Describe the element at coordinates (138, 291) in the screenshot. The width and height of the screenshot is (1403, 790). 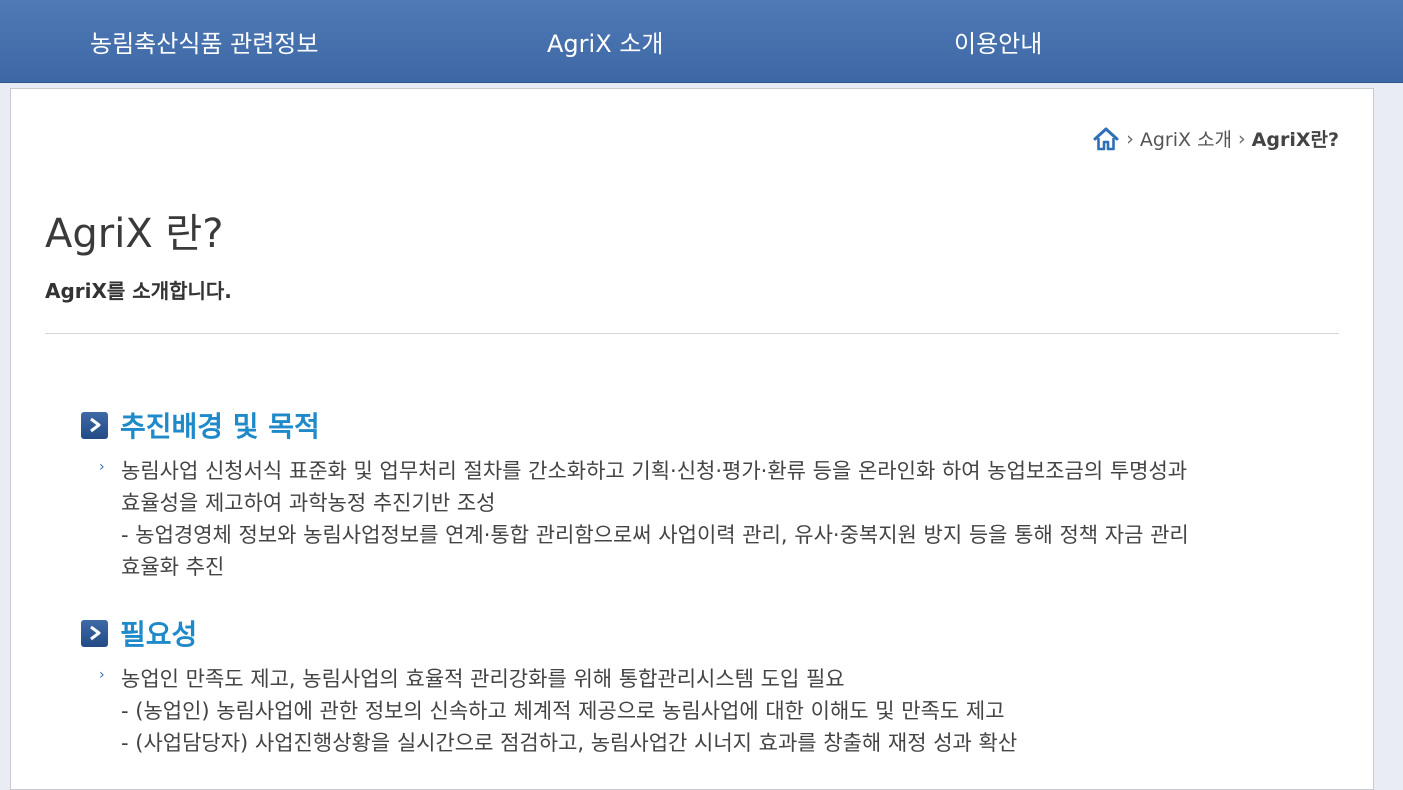
I see `page-subtitle: AgriX를 소개합니다.` at that location.